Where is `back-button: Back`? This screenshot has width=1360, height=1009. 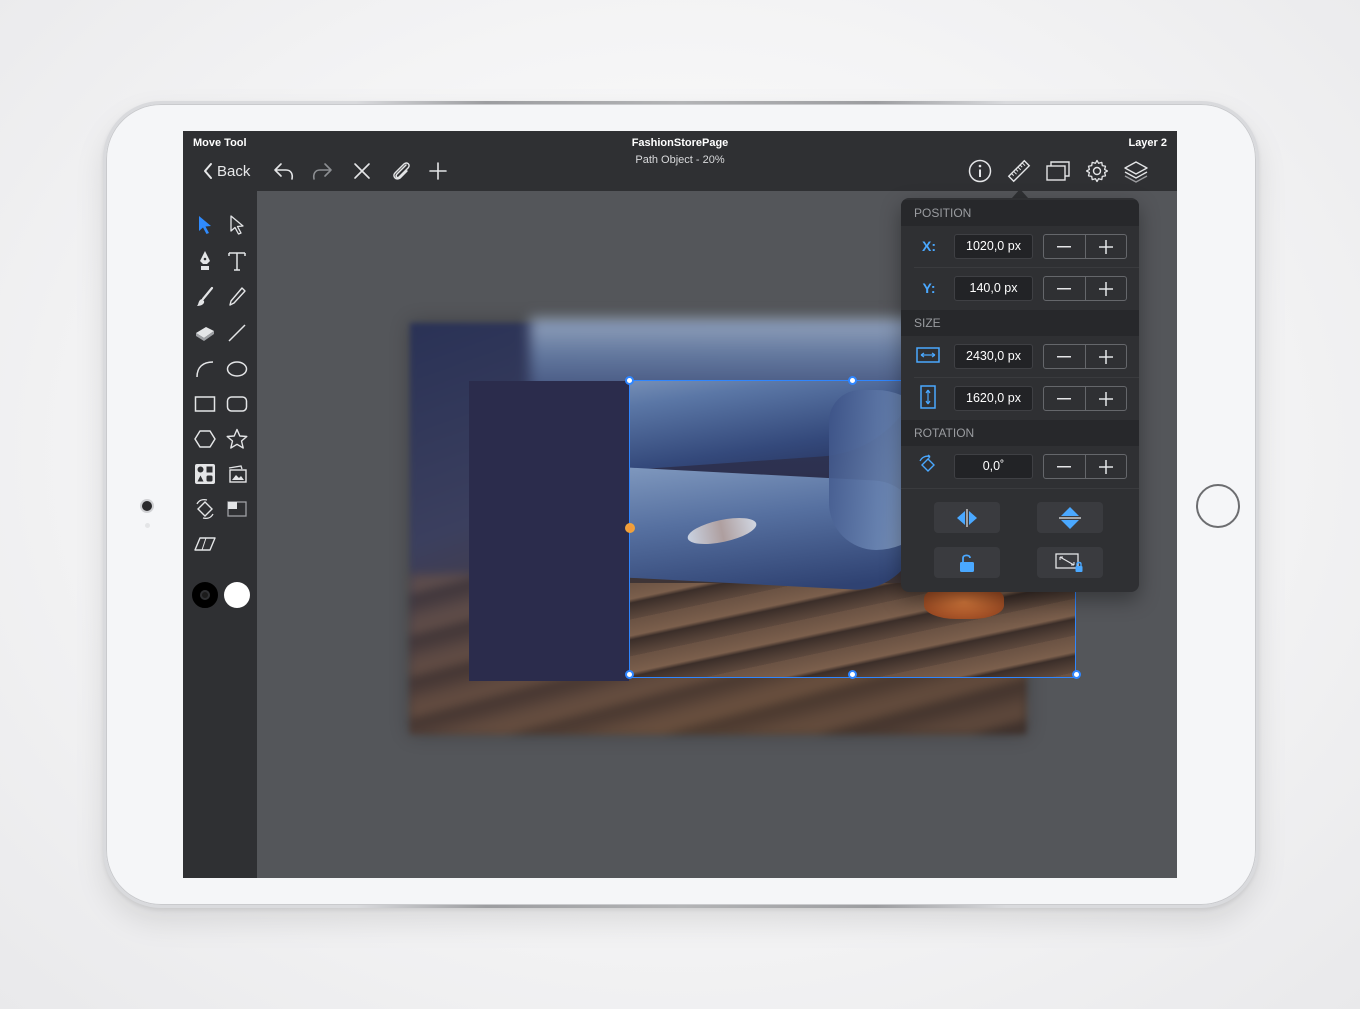 back-button: Back is located at coordinates (226, 171).